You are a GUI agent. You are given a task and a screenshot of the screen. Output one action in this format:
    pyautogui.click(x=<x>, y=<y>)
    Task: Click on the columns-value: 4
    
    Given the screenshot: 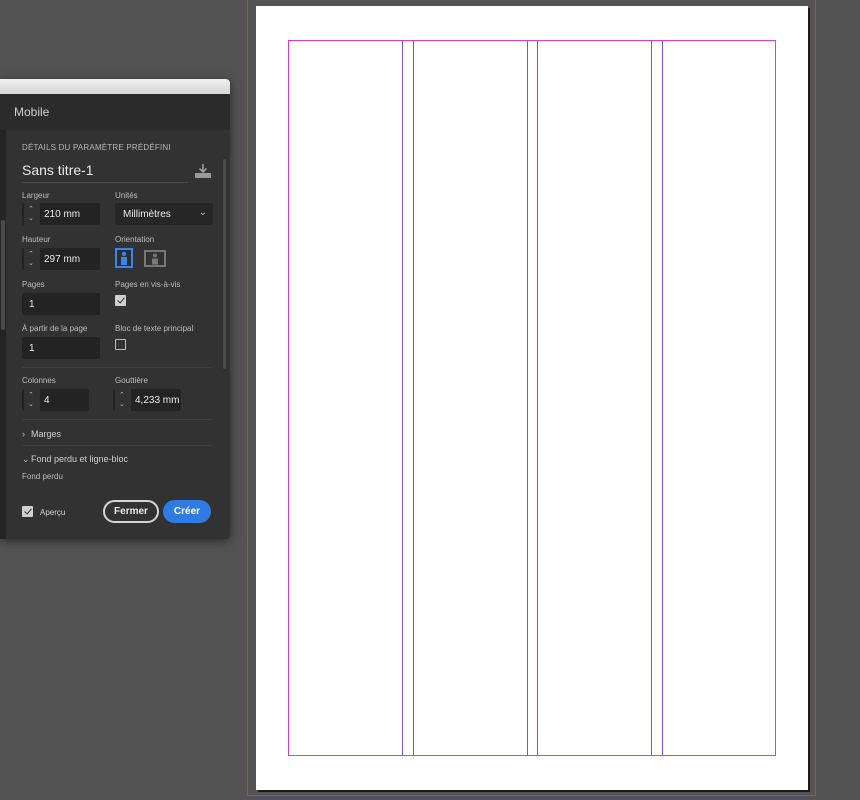 What is the action you would take?
    pyautogui.click(x=47, y=400)
    